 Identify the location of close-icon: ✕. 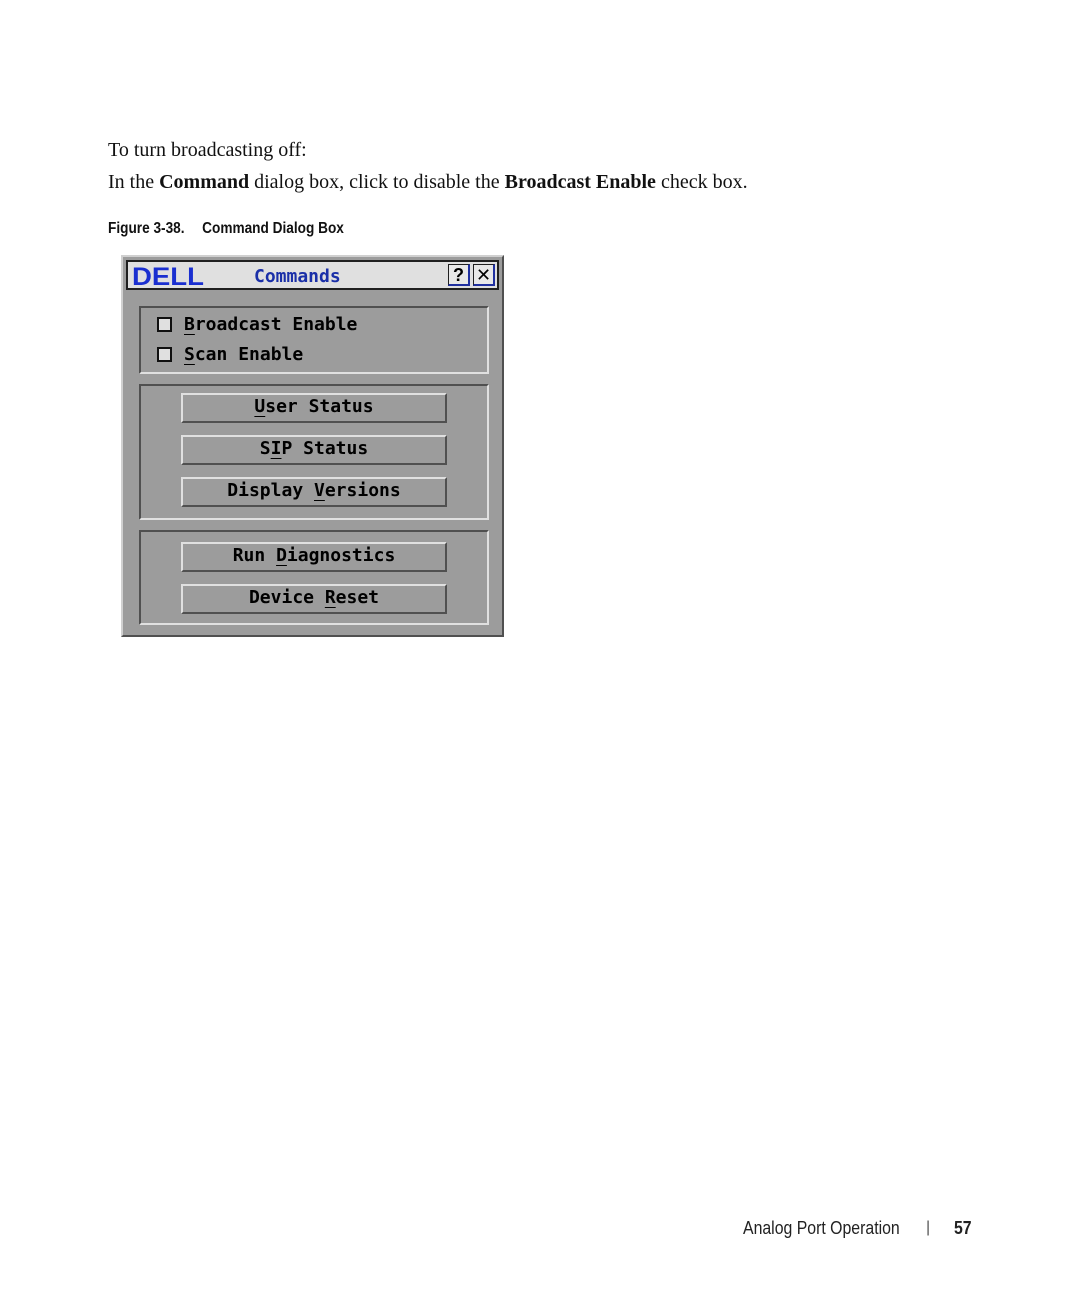
(483, 275).